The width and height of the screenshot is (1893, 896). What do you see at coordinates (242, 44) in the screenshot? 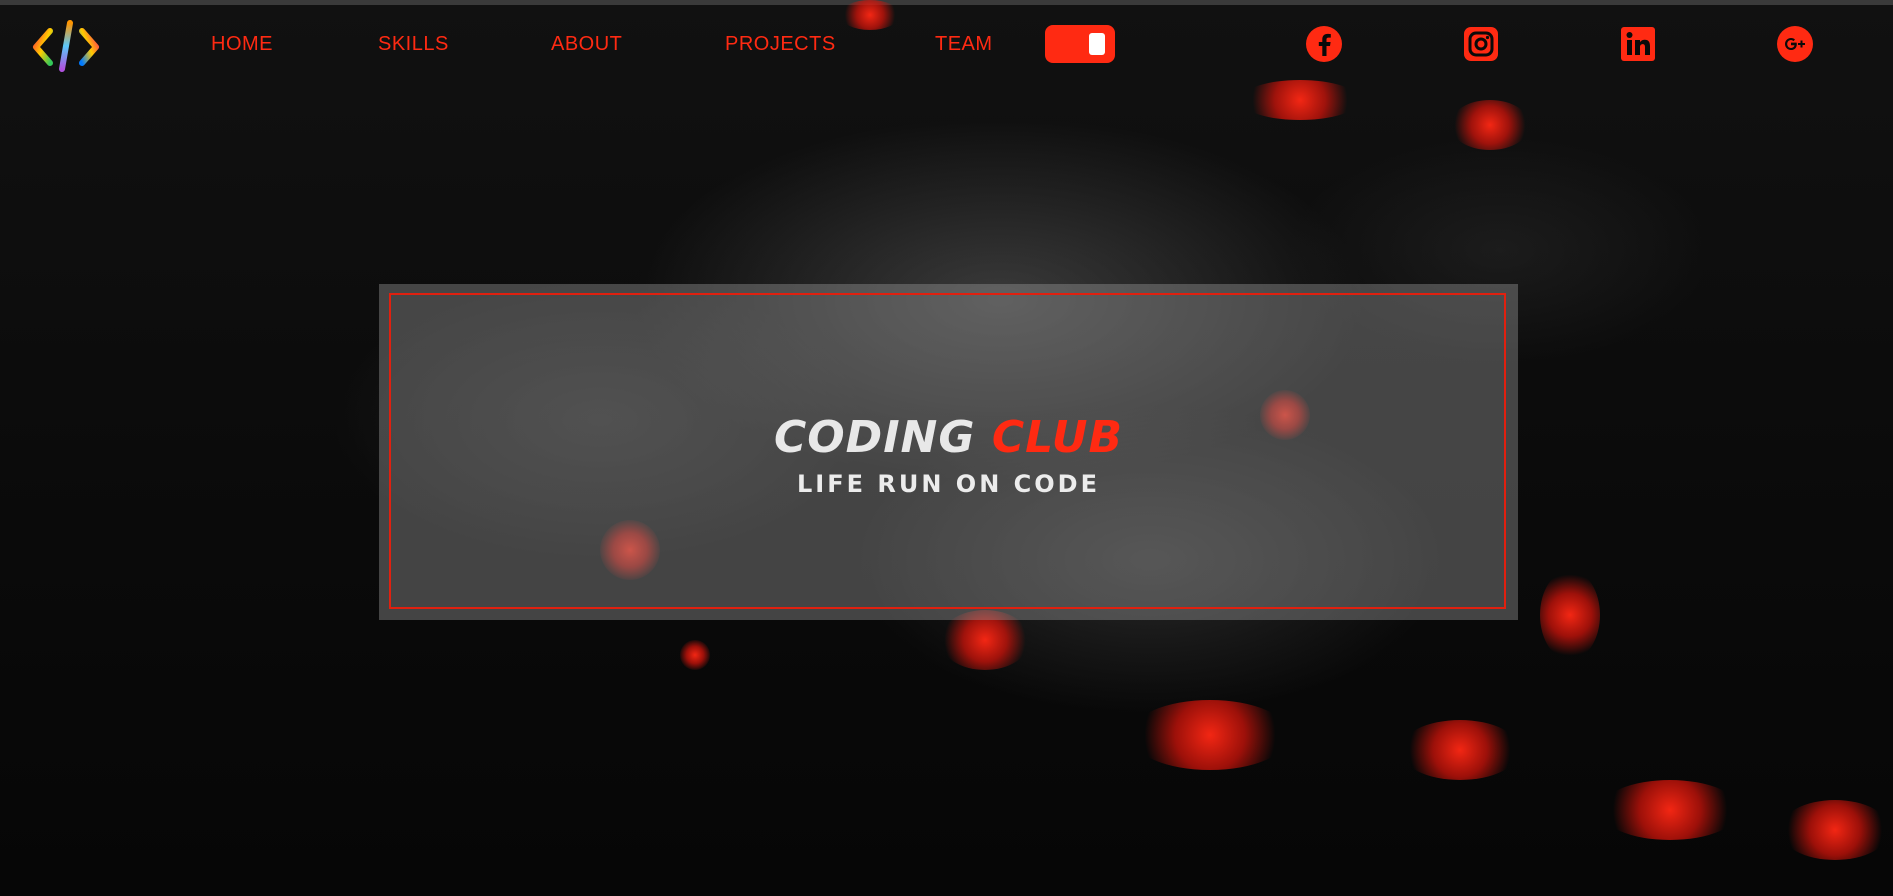
I see `nav-link-home: HOME` at bounding box center [242, 44].